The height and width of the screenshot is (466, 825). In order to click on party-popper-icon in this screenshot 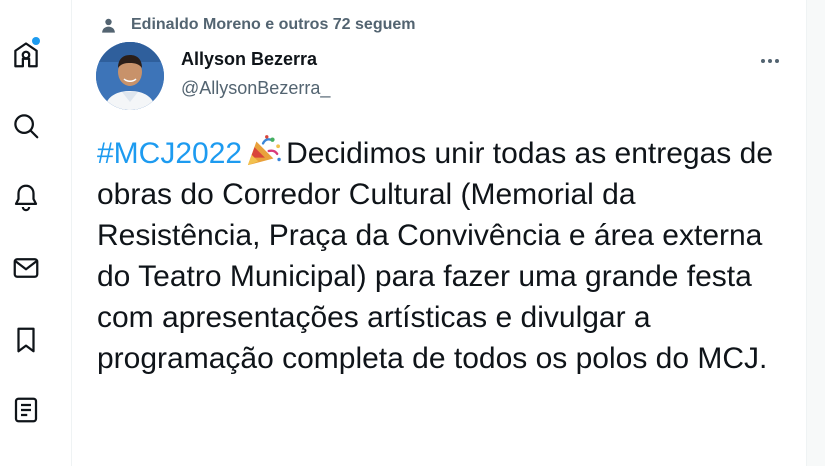, I will do `click(264, 150)`.